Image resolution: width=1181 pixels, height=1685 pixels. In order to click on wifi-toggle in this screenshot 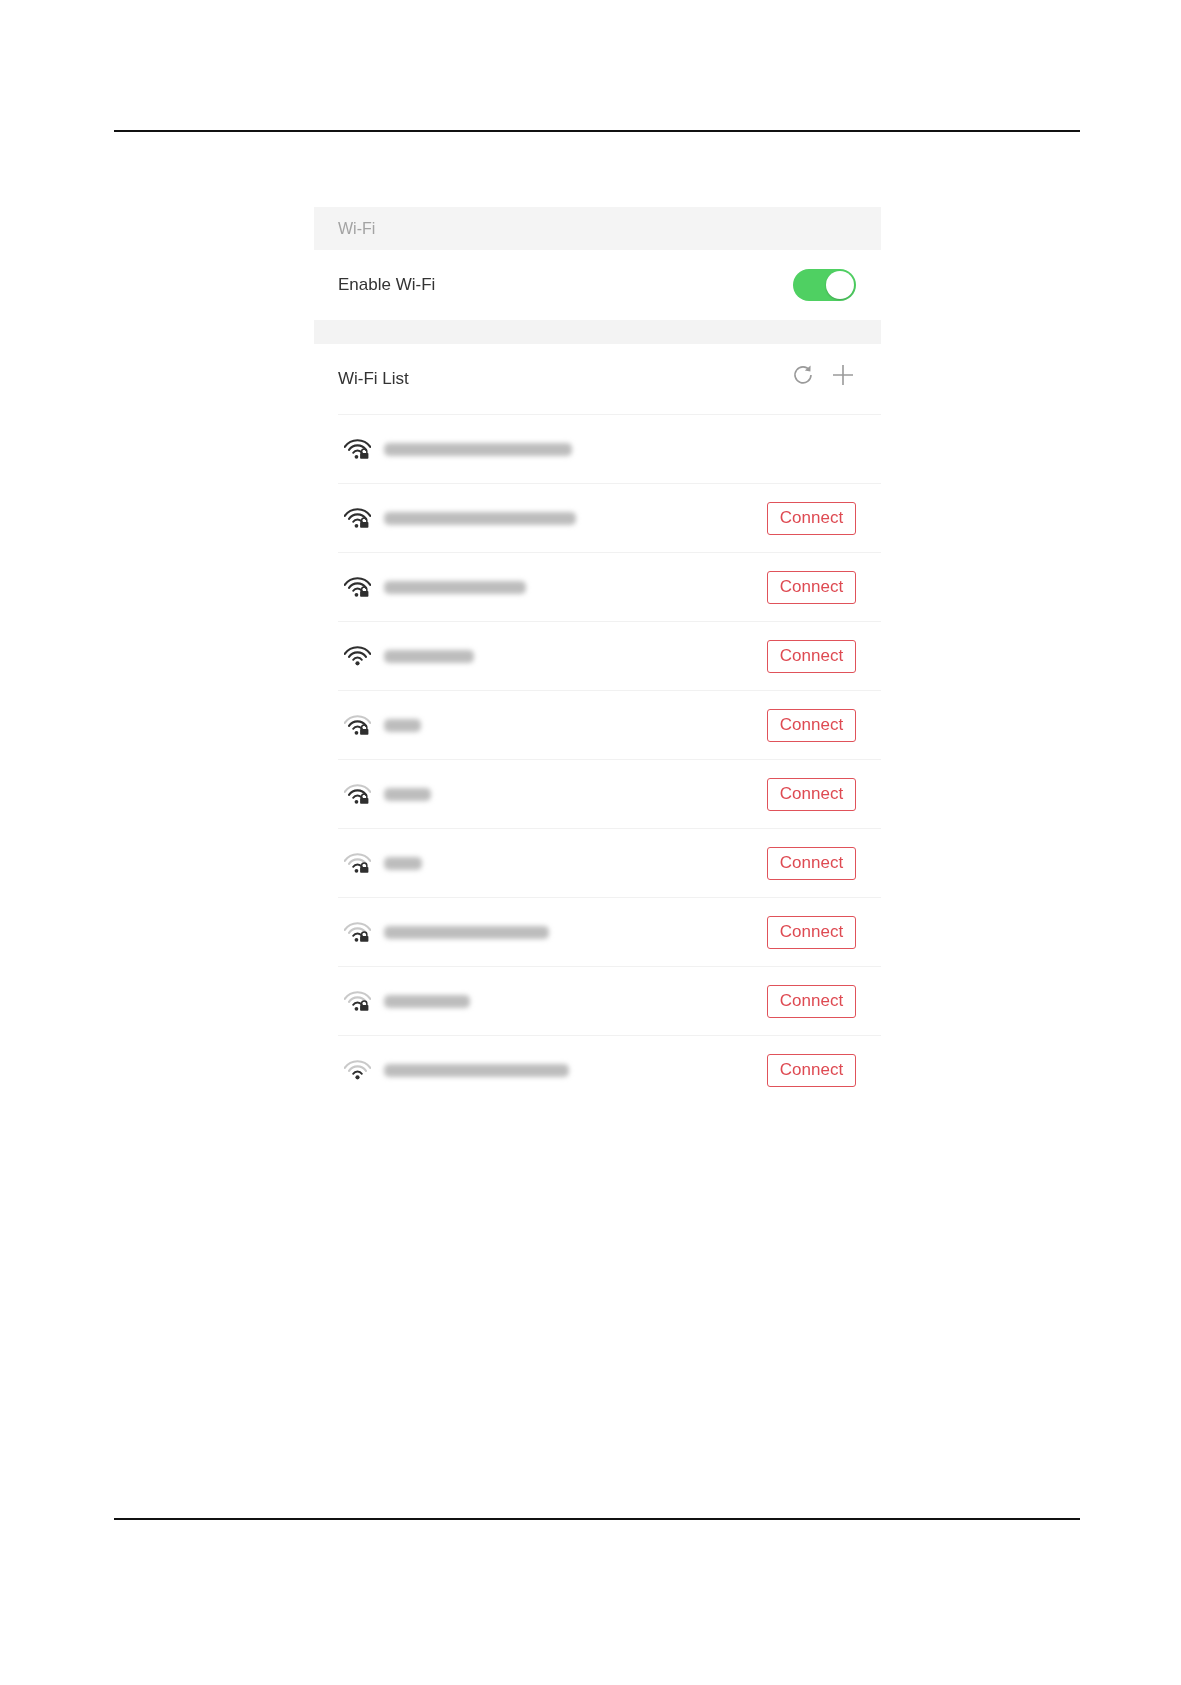, I will do `click(824, 285)`.